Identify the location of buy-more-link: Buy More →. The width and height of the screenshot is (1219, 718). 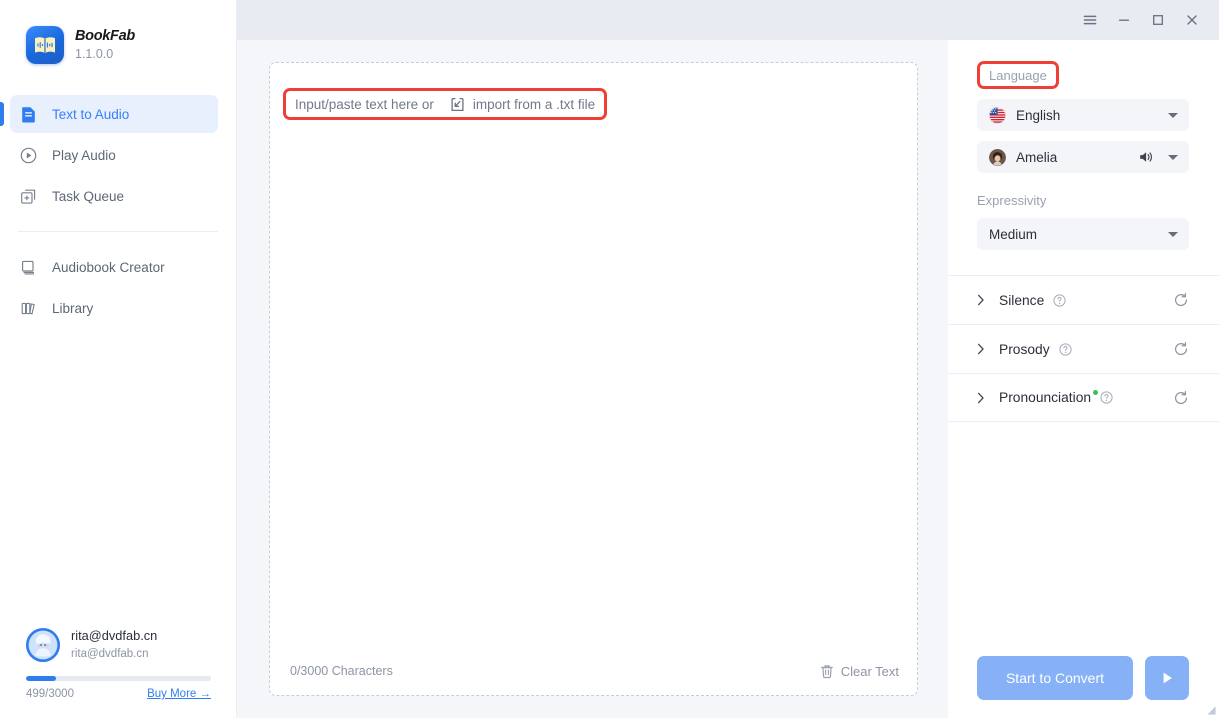
(179, 694).